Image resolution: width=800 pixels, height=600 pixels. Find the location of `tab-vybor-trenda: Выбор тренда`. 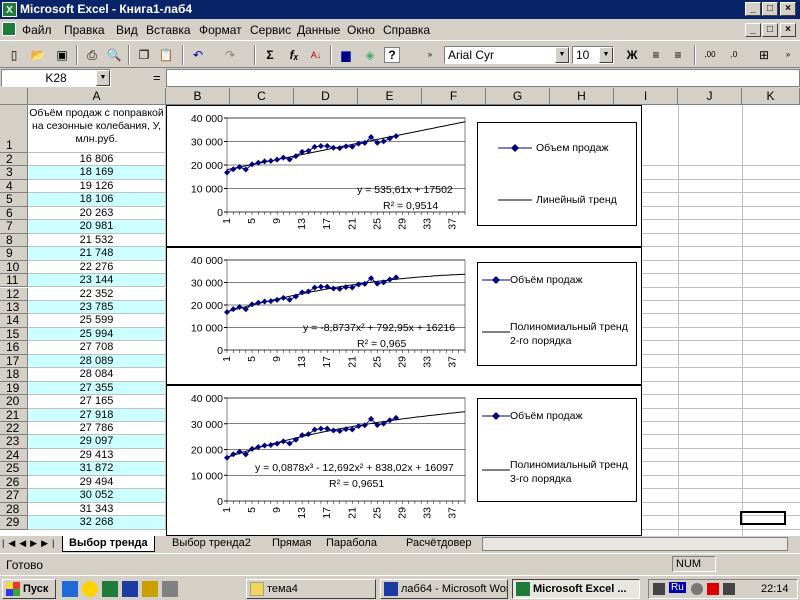

tab-vybor-trenda: Выбор тренда is located at coordinates (108, 544).